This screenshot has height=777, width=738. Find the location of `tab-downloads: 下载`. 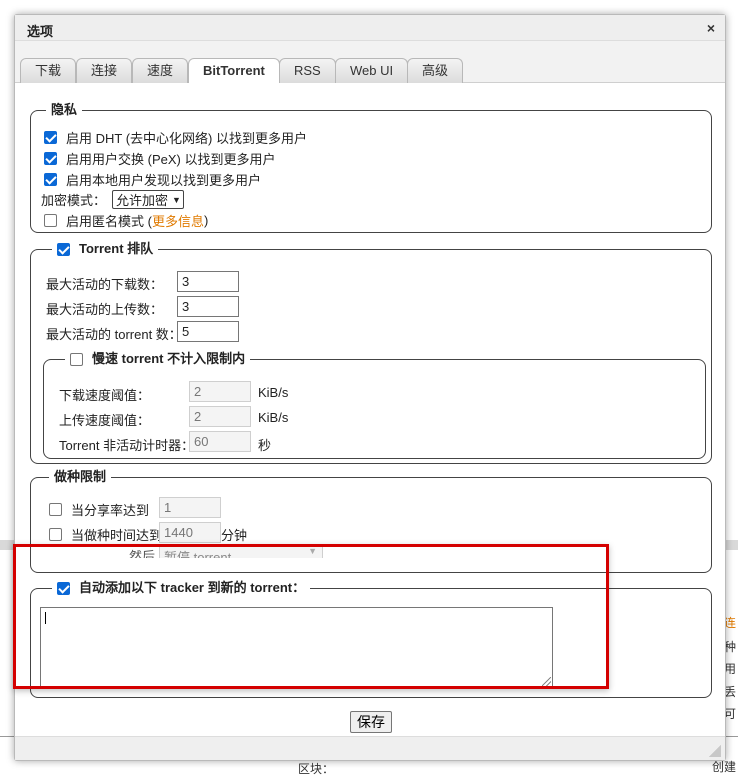

tab-downloads: 下载 is located at coordinates (48, 70).